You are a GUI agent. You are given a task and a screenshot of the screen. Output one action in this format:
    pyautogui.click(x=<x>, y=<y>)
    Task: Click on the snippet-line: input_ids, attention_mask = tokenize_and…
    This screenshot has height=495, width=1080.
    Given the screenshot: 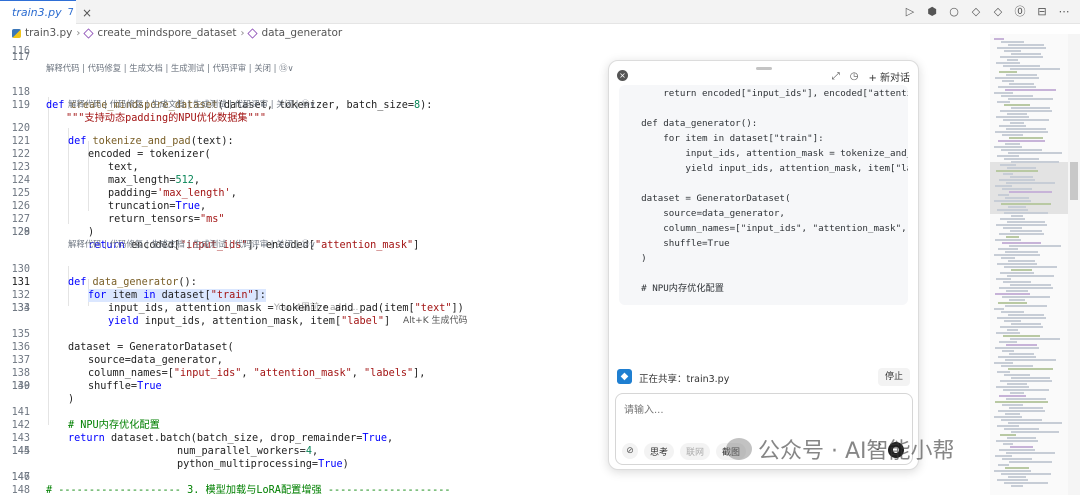 What is the action you would take?
    pyautogui.click(x=796, y=153)
    